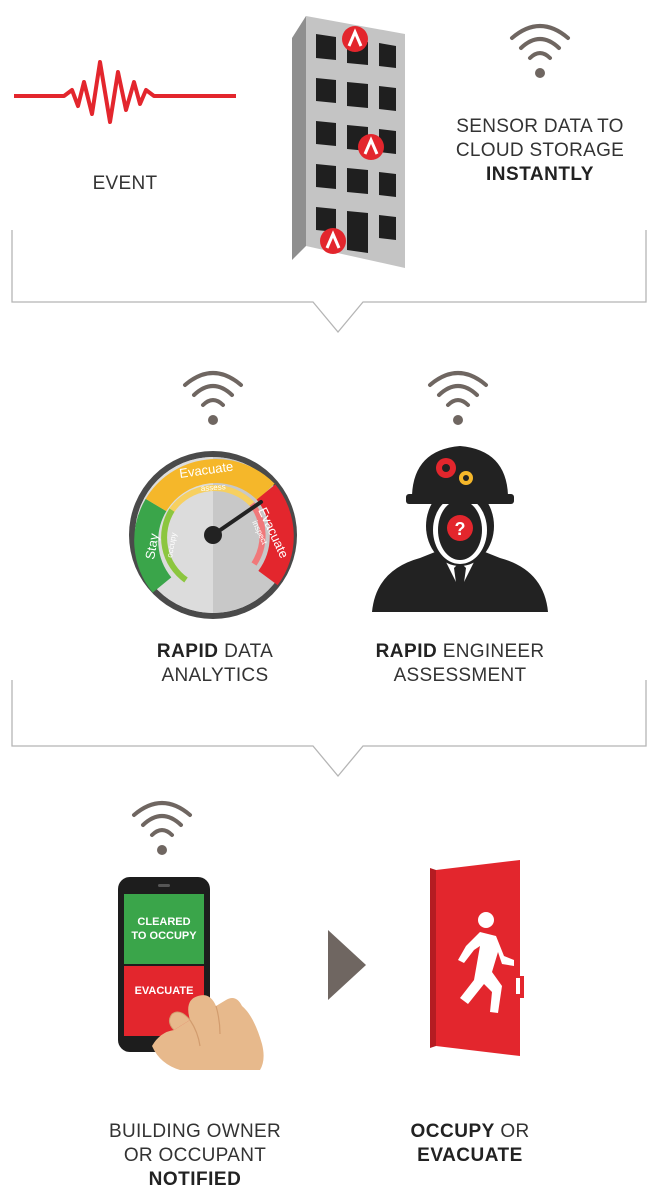 The width and height of the screenshot is (659, 1196). I want to click on engineer-icon: ?, so click(460, 529).